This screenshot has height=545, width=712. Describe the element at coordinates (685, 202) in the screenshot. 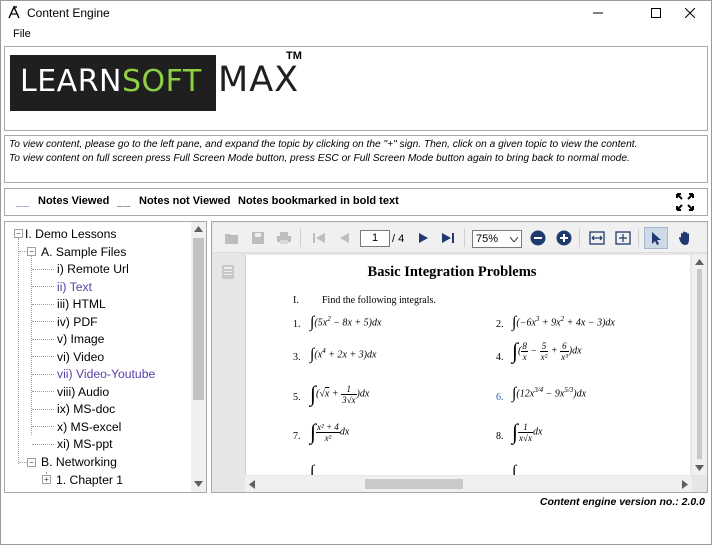

I see `fullscreen-toggle-icon` at that location.